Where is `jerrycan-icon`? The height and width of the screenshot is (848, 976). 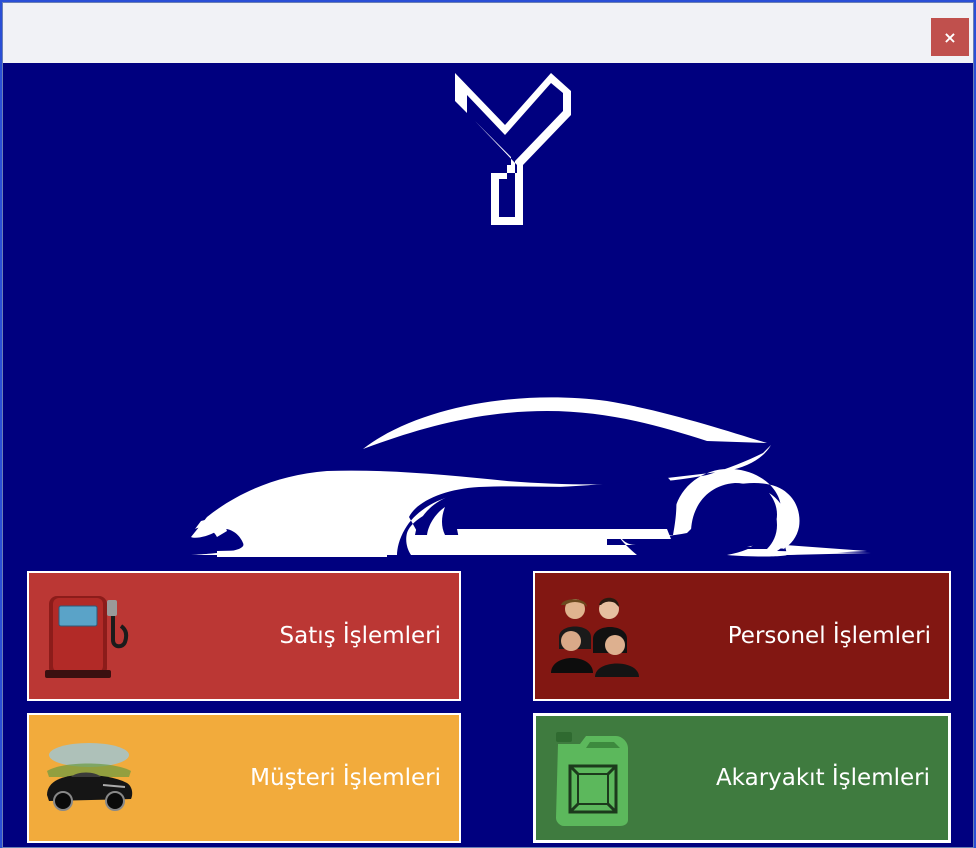 jerrycan-icon is located at coordinates (592, 779).